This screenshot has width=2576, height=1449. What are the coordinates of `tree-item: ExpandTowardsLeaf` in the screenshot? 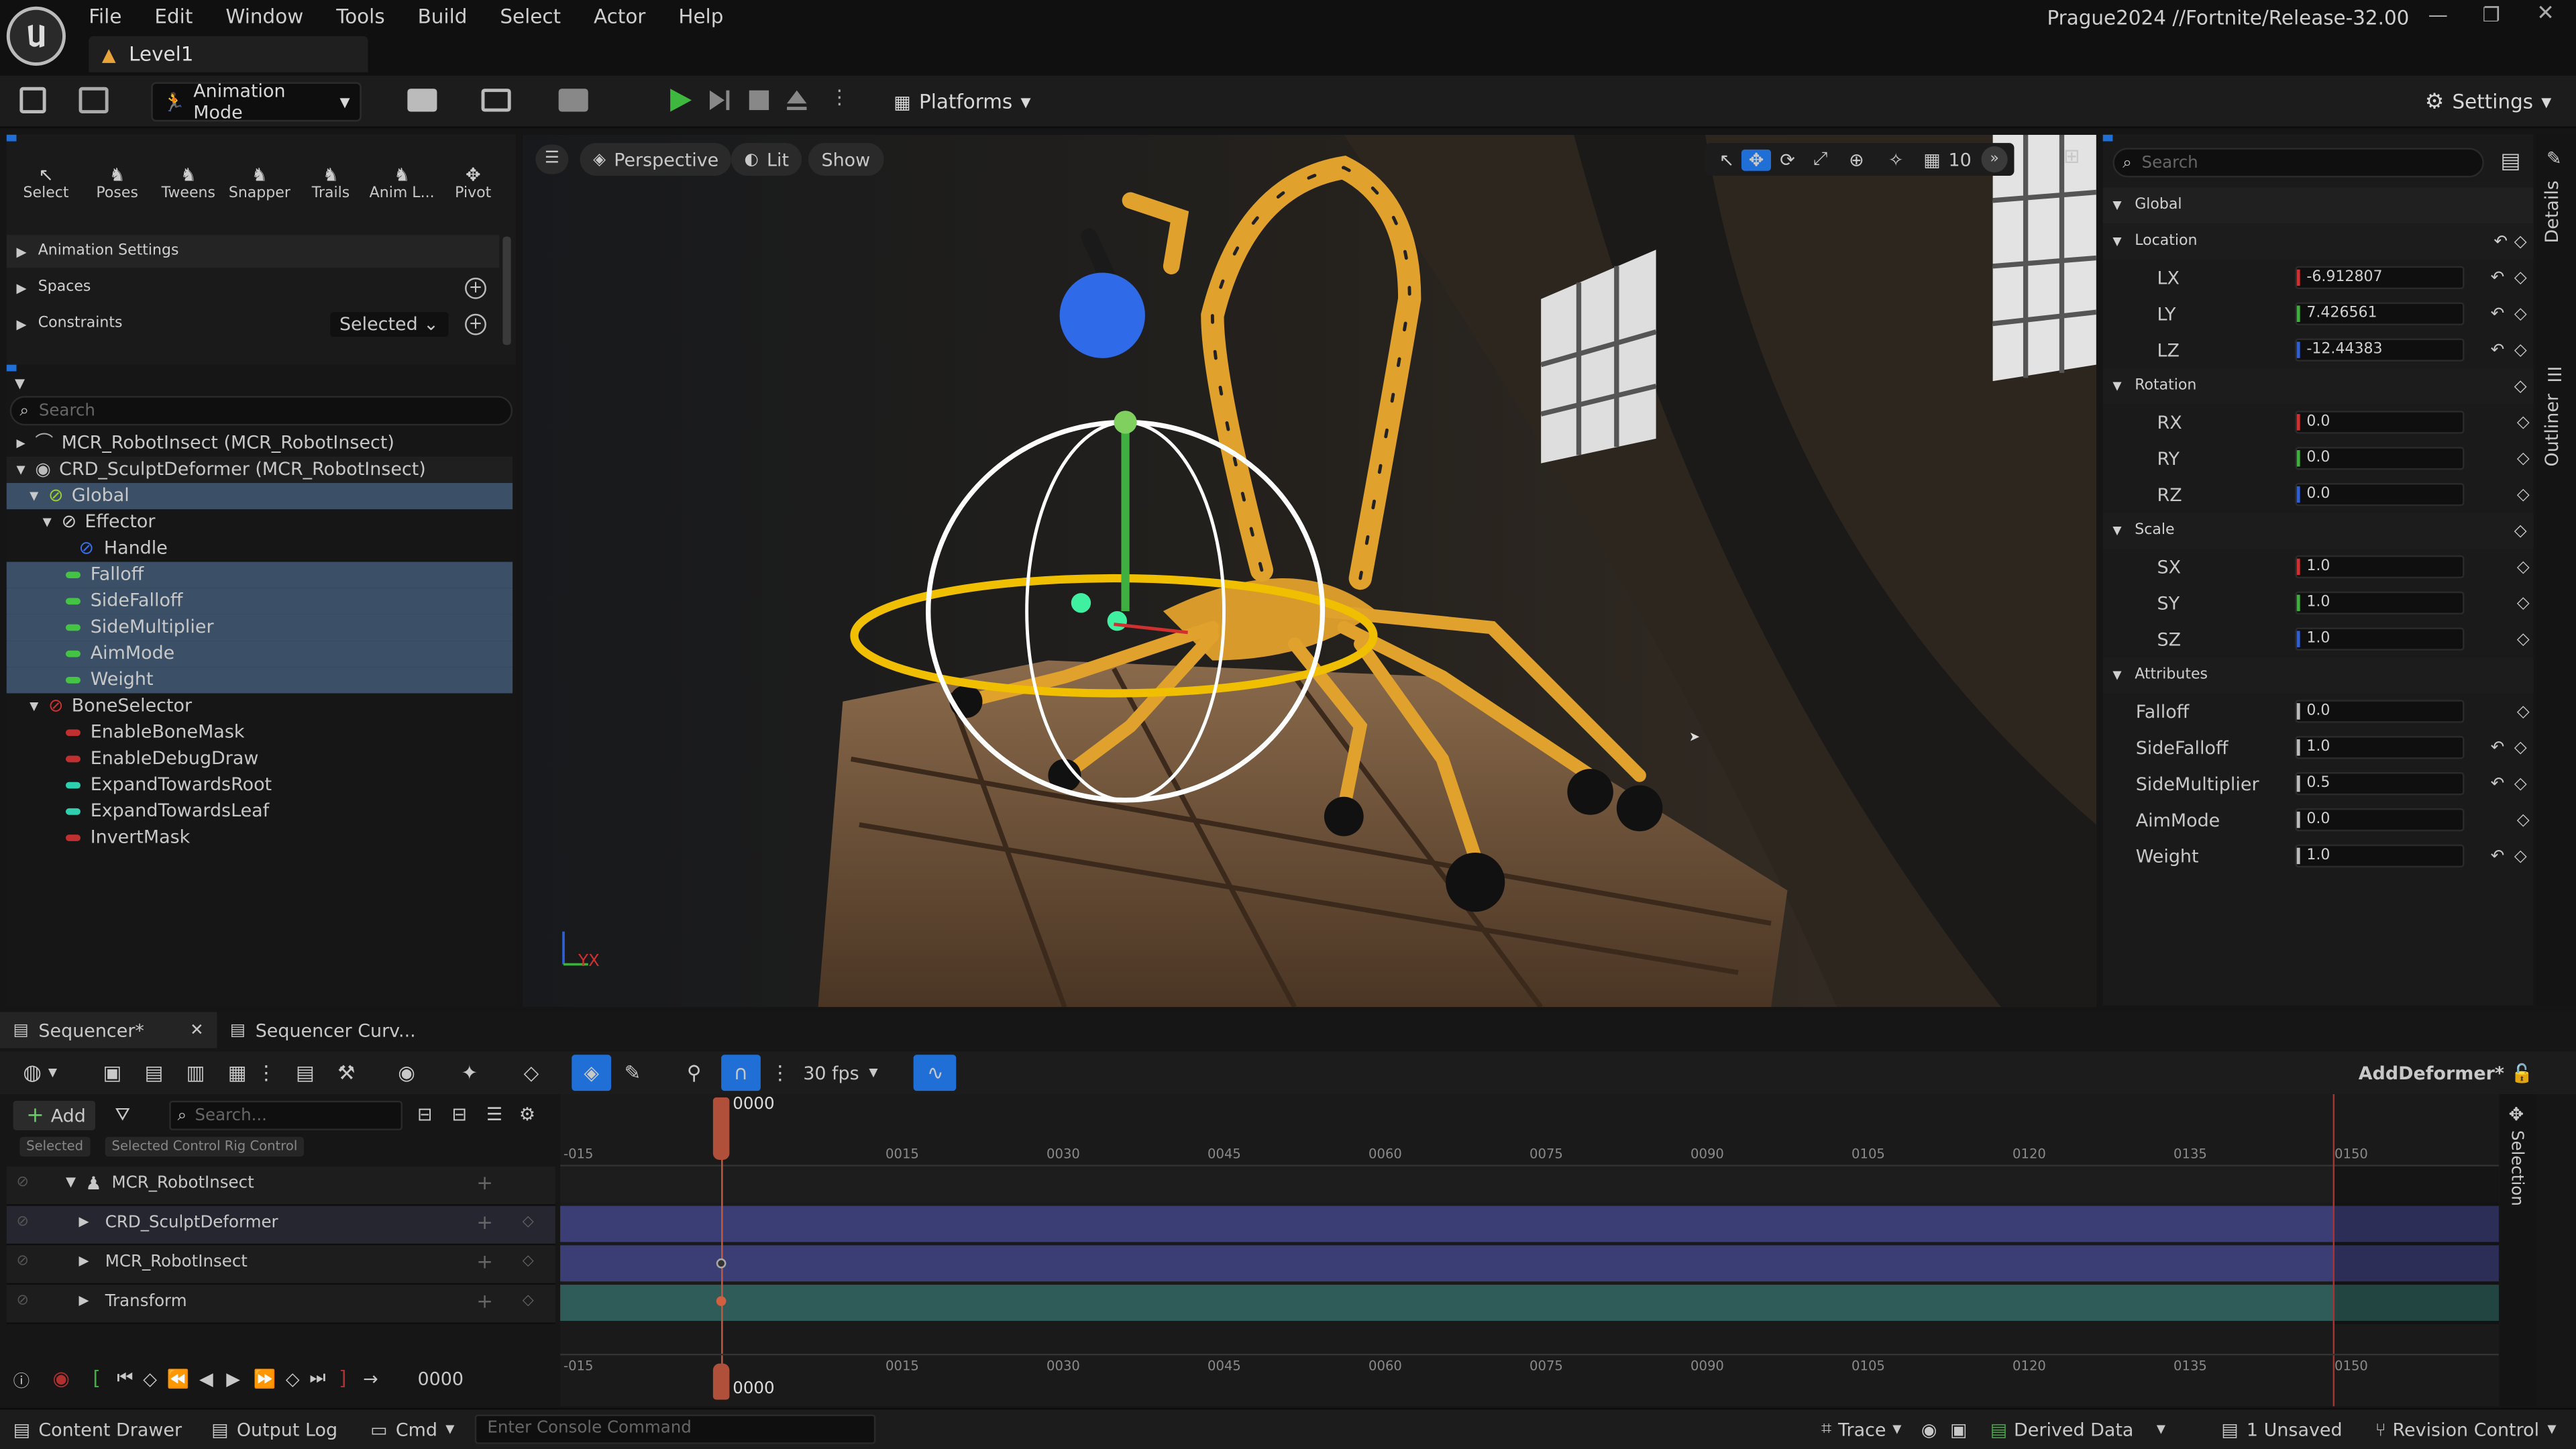 It's located at (260, 811).